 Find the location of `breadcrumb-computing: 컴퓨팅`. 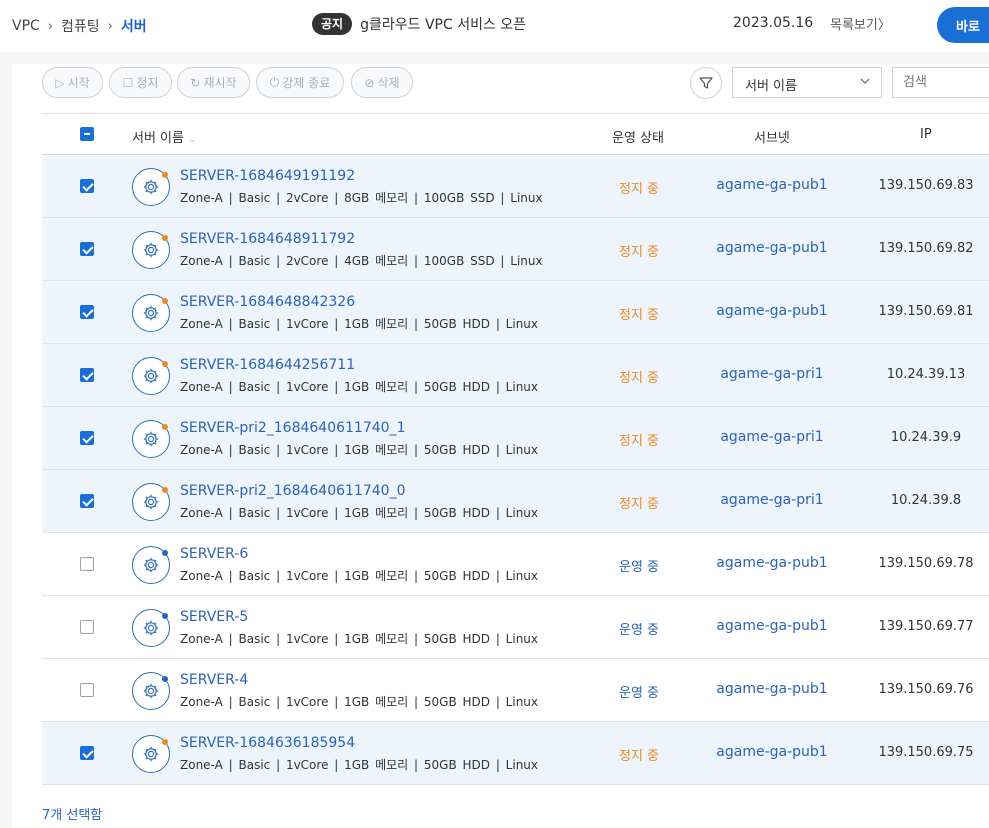

breadcrumb-computing: 컴퓨팅 is located at coordinates (80, 26).